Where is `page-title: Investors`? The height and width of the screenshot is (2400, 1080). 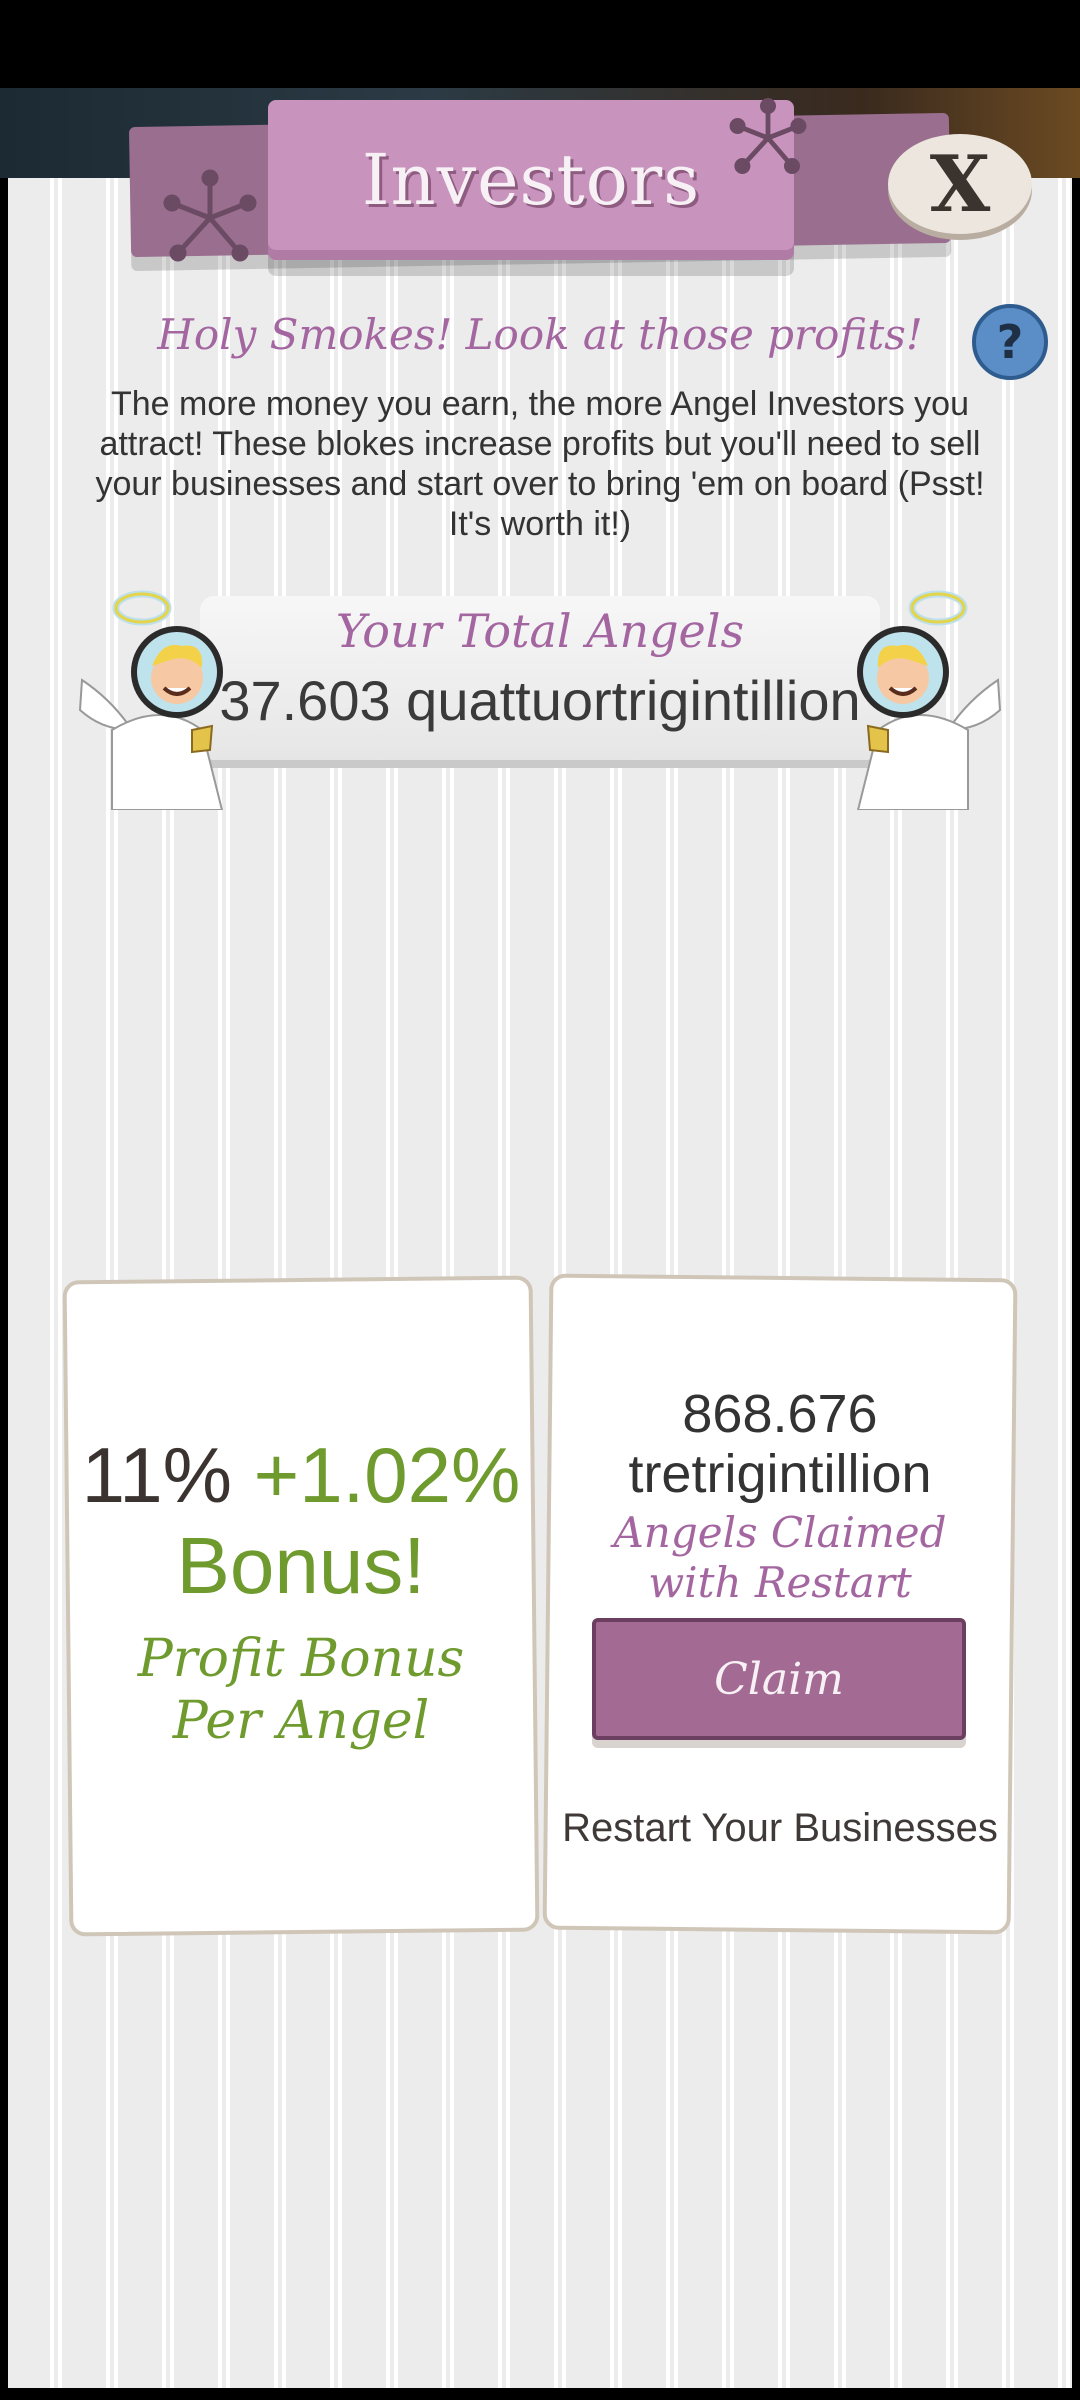
page-title: Investors is located at coordinates (531, 180).